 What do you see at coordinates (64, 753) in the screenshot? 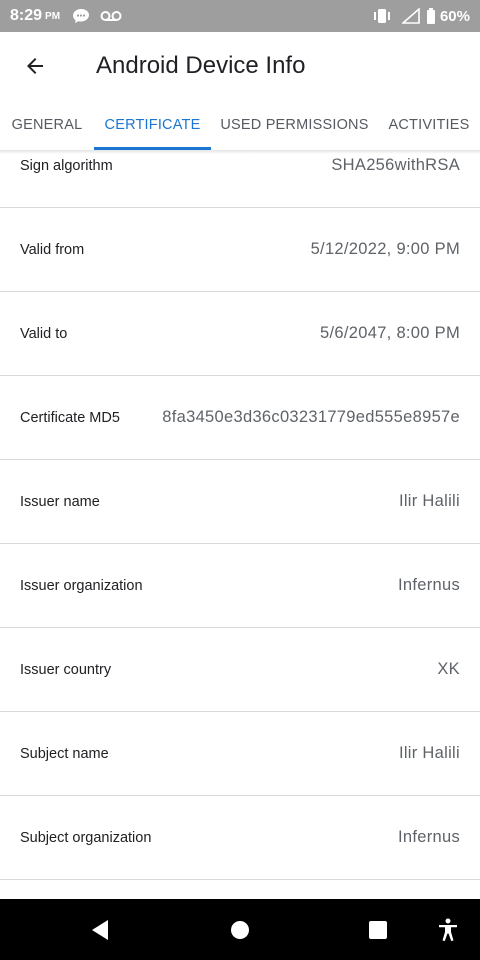
I see `row-label: Subject name` at bounding box center [64, 753].